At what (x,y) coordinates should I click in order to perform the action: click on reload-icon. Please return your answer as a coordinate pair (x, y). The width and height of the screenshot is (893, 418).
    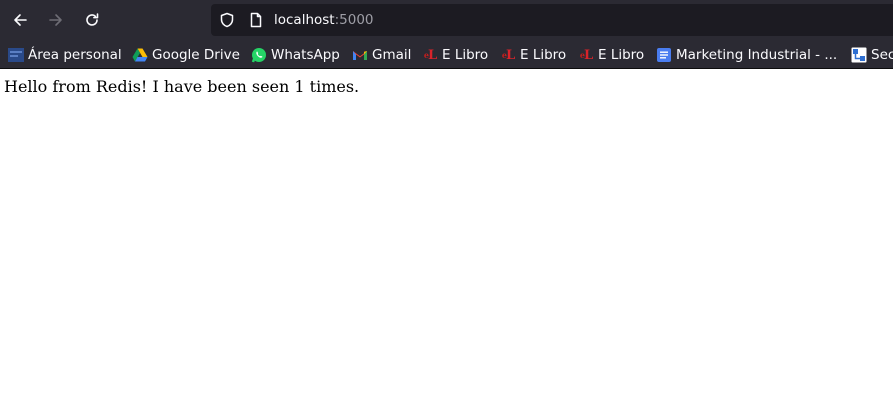
    Looking at the image, I should click on (92, 19).